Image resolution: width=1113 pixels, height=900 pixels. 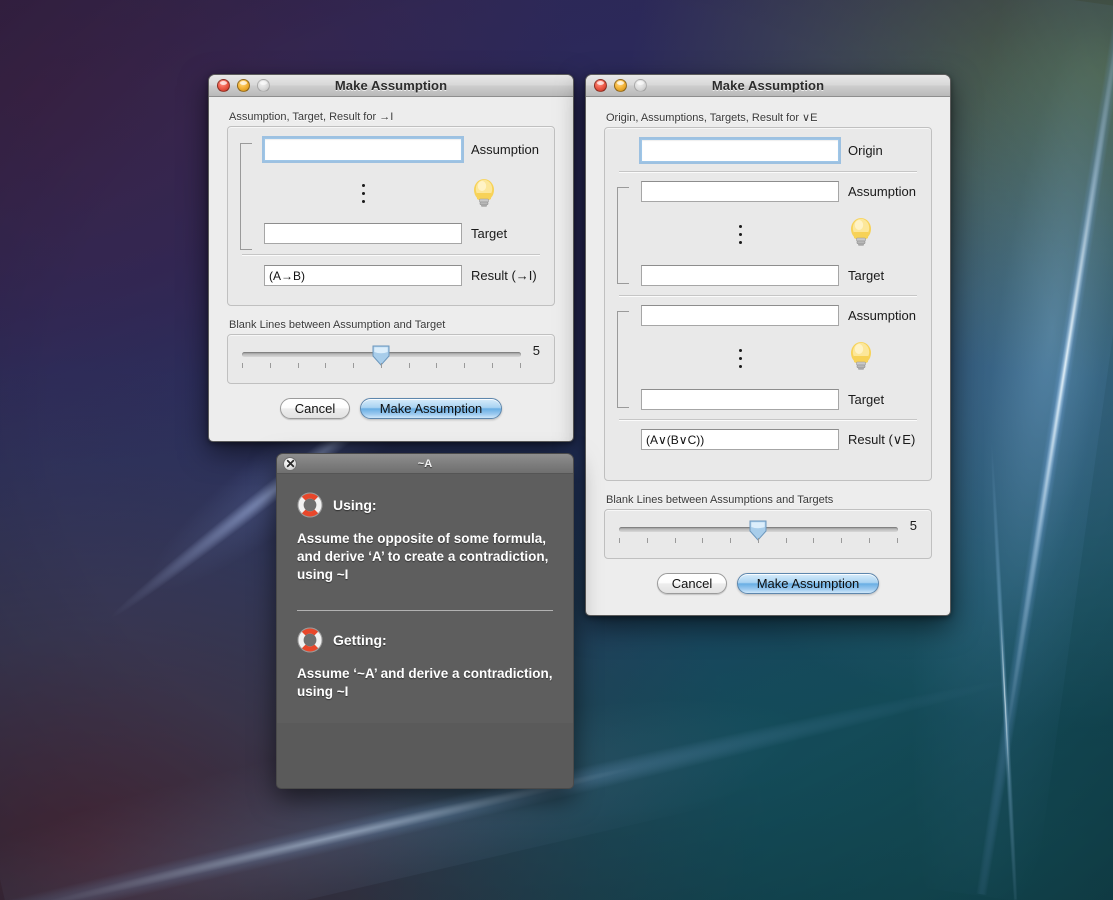 I want to click on result-label: Result (→I), so click(x=504, y=275).